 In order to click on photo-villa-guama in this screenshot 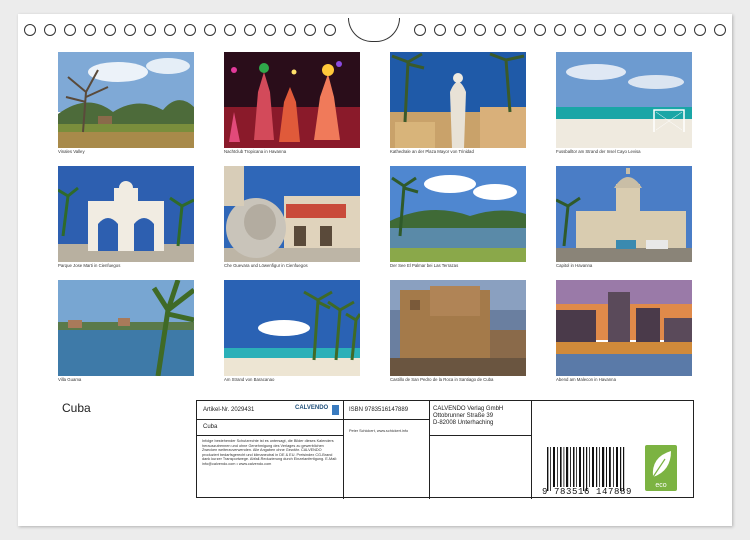, I will do `click(126, 328)`.